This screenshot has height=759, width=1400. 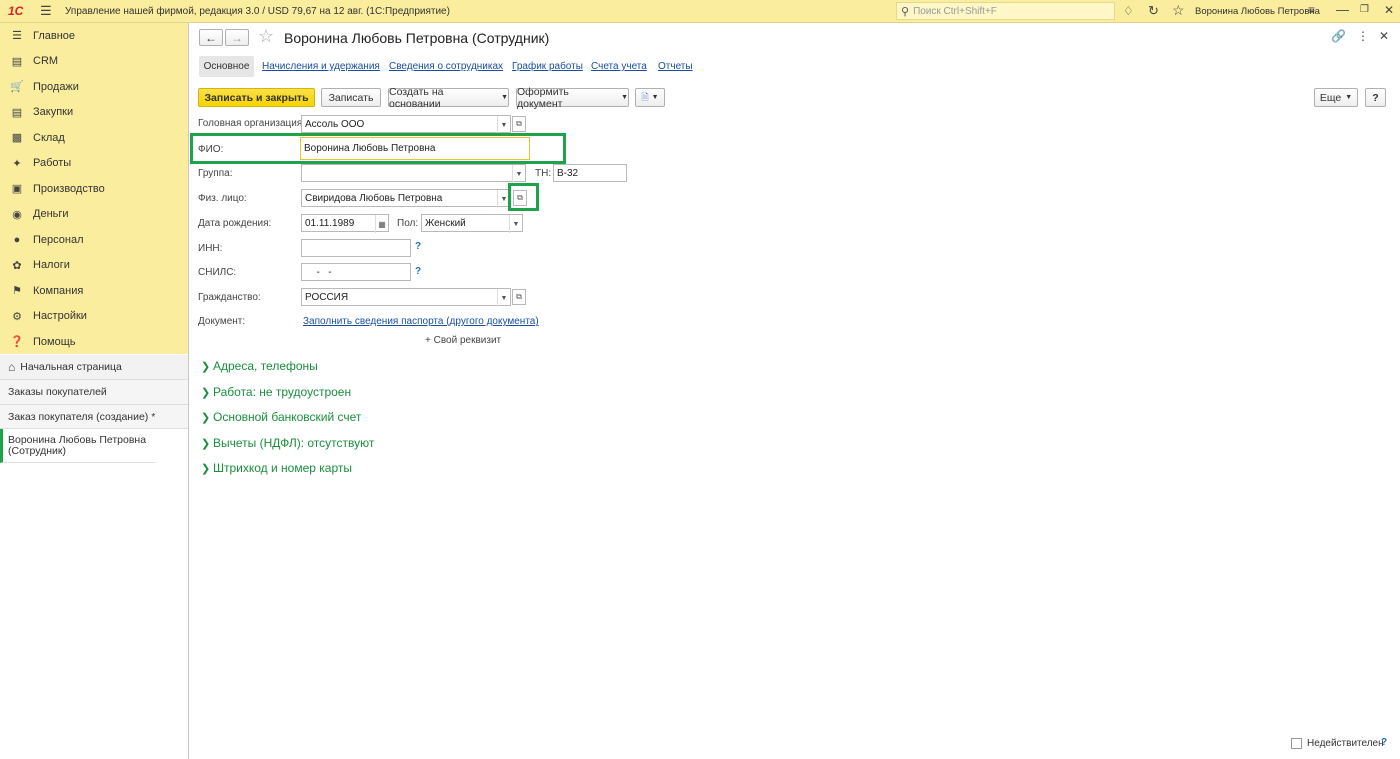 I want to click on search-input: Поиск Ctrl+Shift+F, so click(x=955, y=11).